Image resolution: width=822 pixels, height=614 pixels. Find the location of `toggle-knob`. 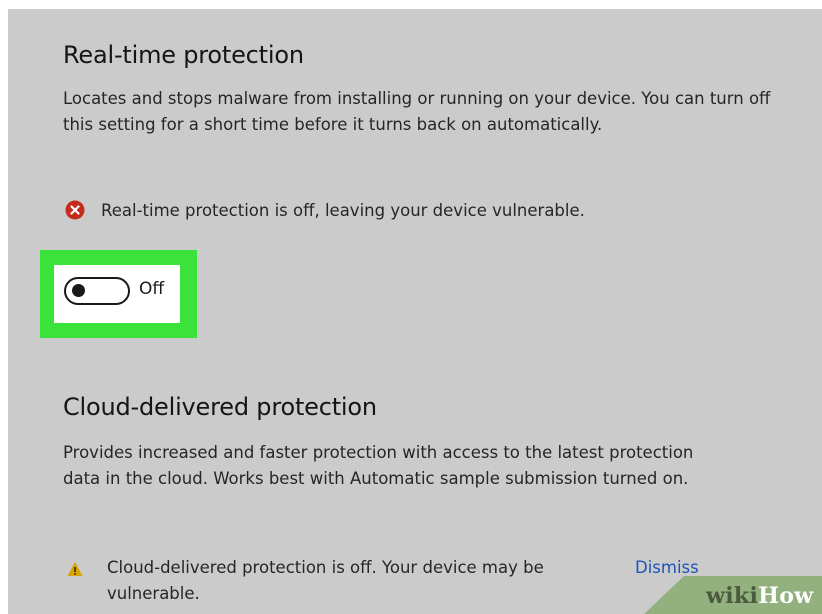

toggle-knob is located at coordinates (78, 290).